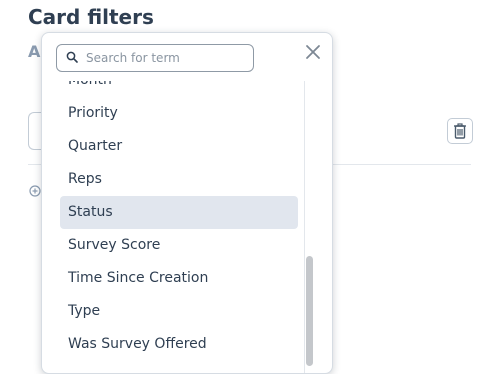 The width and height of the screenshot is (484, 374). What do you see at coordinates (179, 179) in the screenshot?
I see `list-item: Reps` at bounding box center [179, 179].